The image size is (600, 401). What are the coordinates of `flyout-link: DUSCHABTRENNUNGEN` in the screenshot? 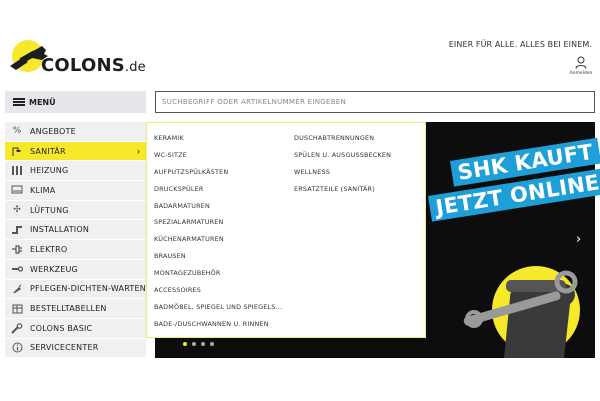 It's located at (342, 139).